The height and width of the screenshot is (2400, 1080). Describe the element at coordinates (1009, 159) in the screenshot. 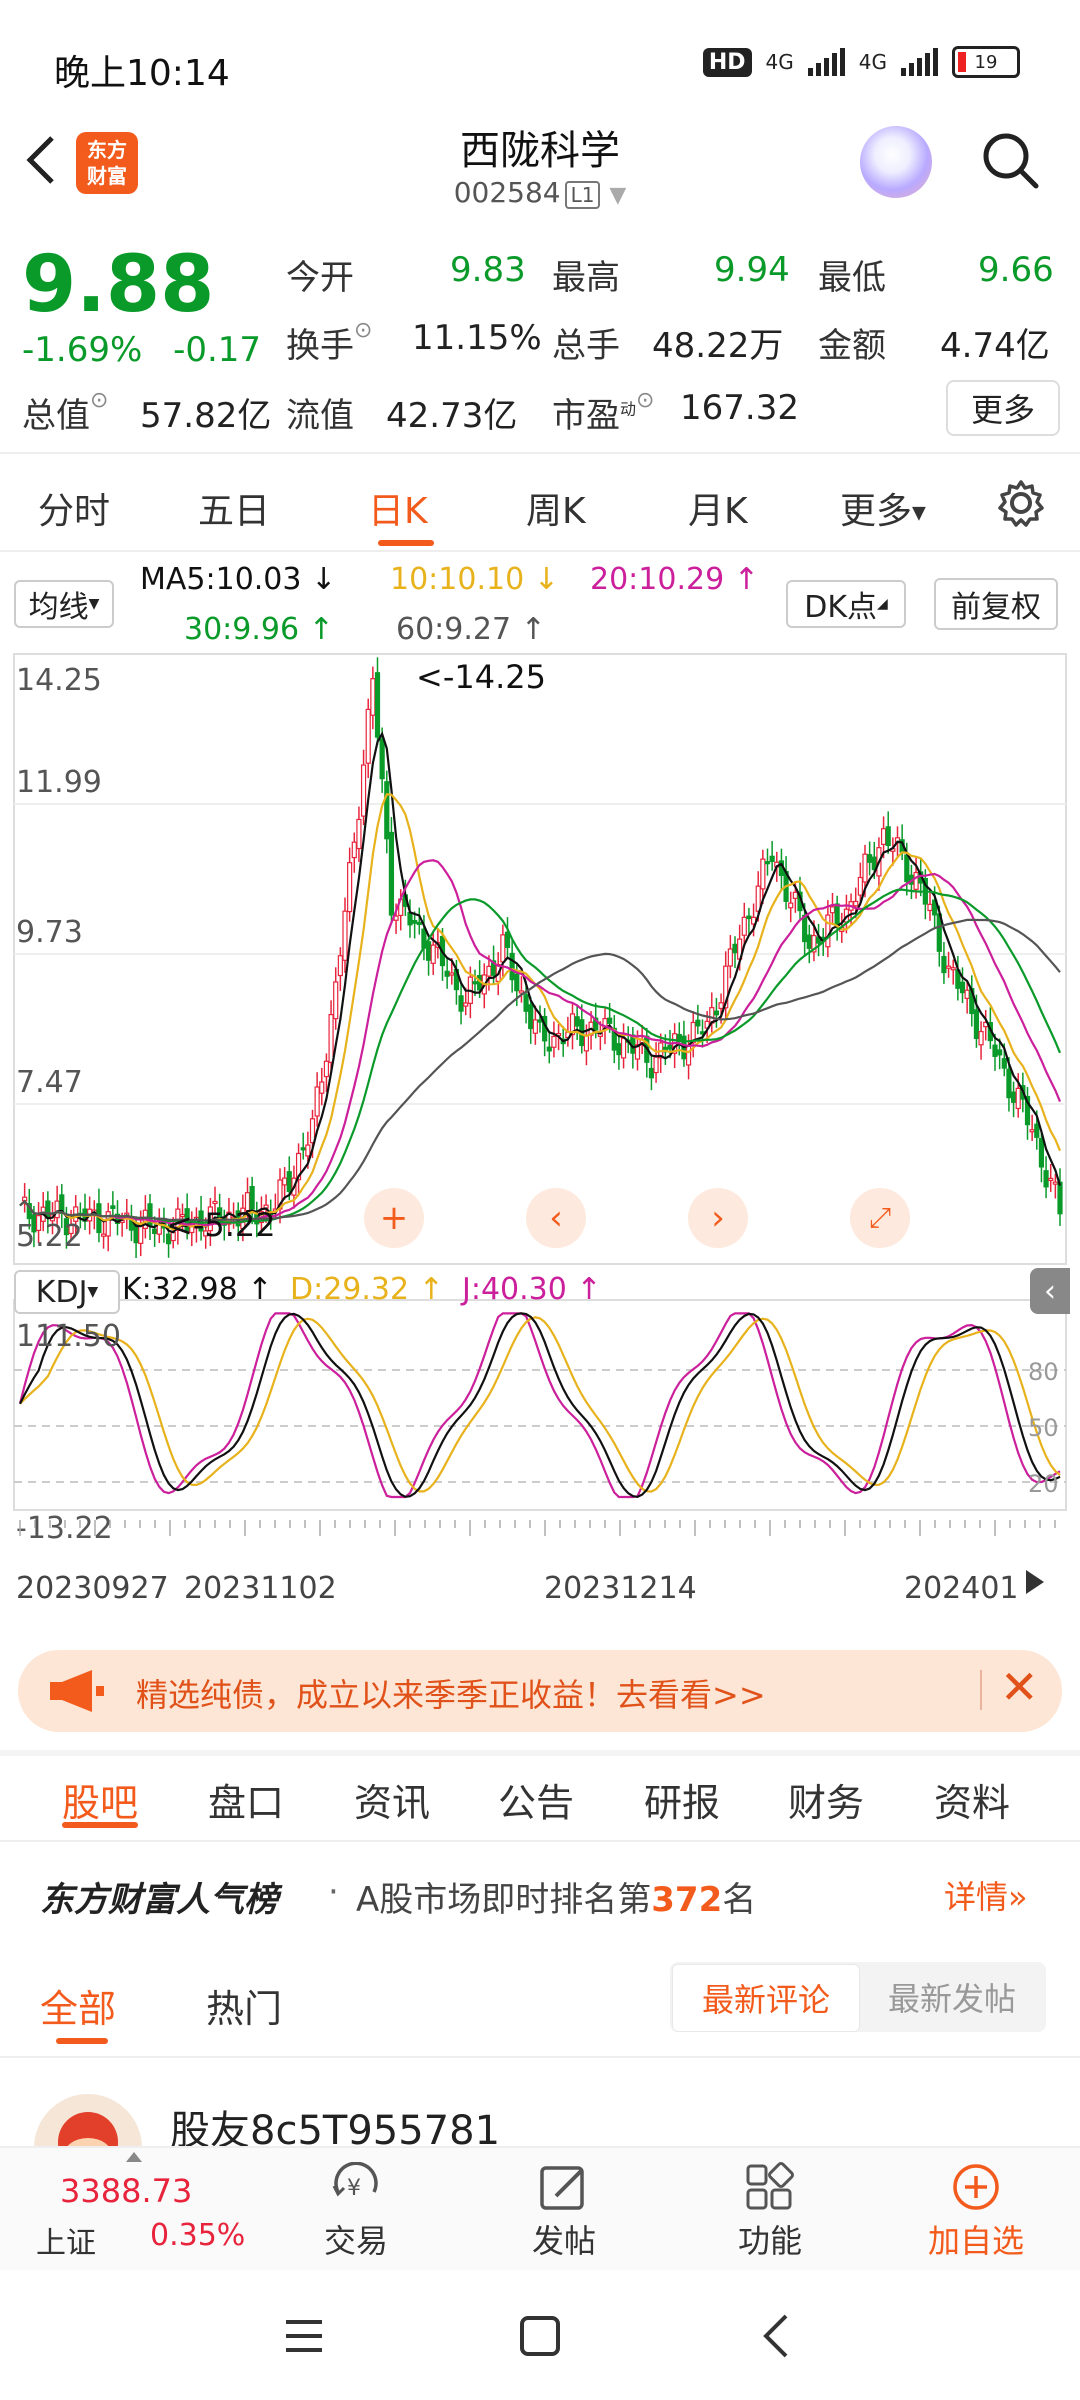

I see `search-icon` at that location.